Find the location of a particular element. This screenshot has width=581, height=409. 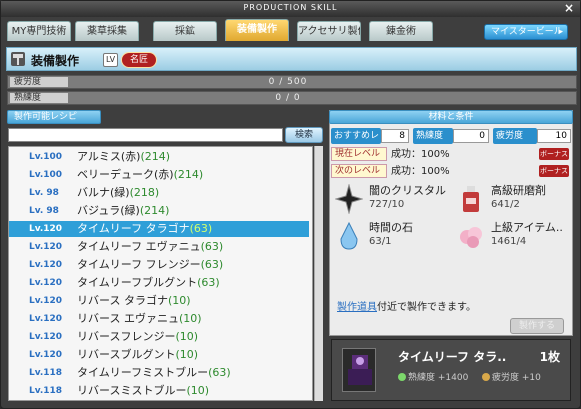

materials-header: 材料と条件 is located at coordinates (451, 117).